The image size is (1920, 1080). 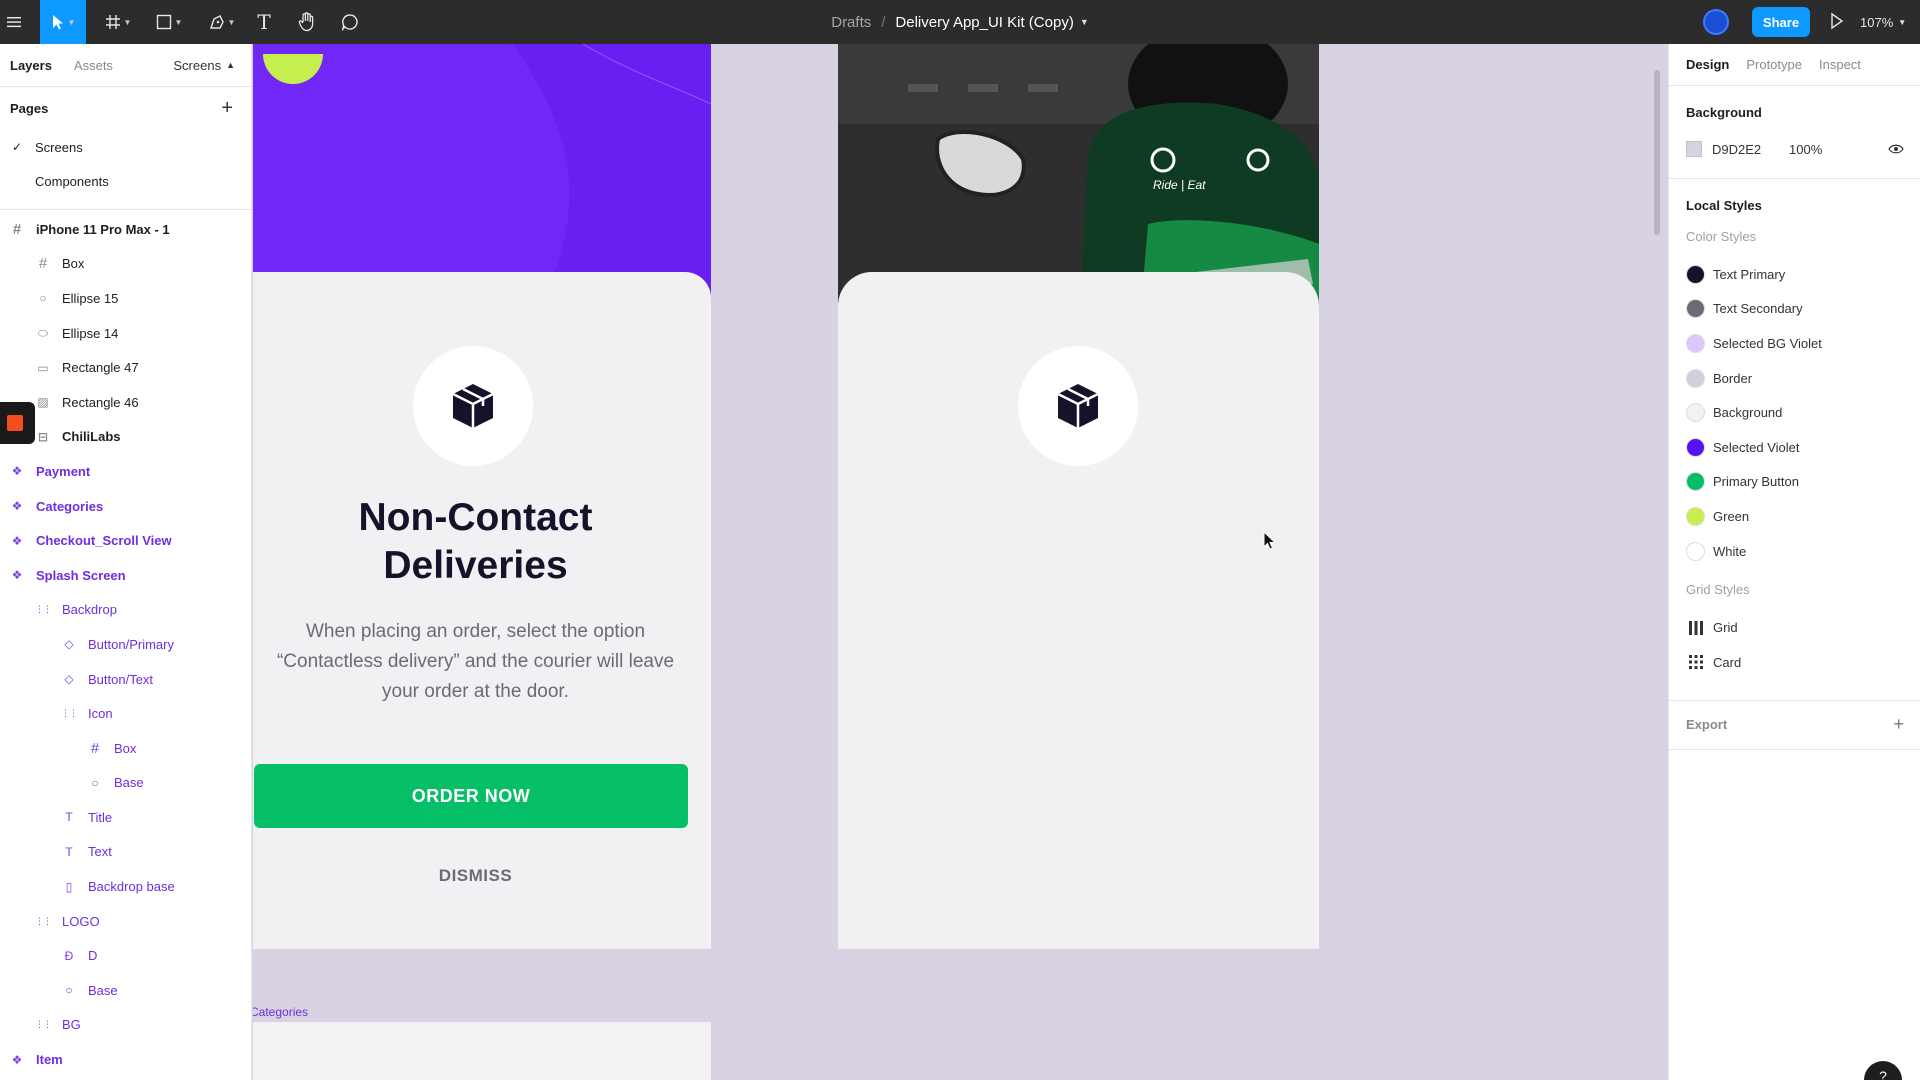 I want to click on page-item: ✓ Screens, so click(x=125, y=147).